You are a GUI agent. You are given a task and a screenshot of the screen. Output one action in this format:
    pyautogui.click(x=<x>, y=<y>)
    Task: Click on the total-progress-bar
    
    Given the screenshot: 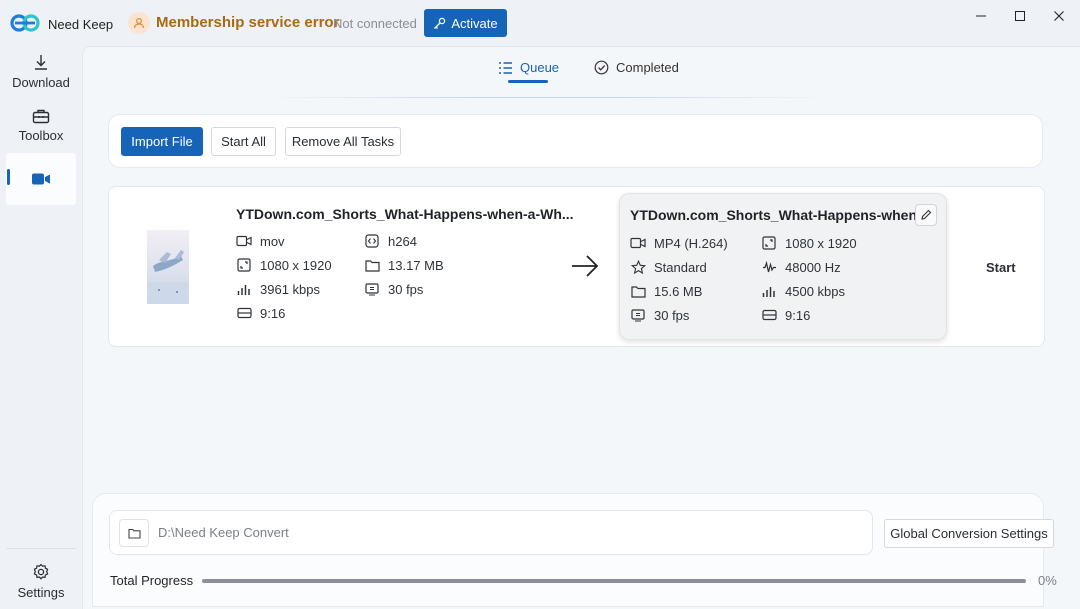 What is the action you would take?
    pyautogui.click(x=614, y=581)
    